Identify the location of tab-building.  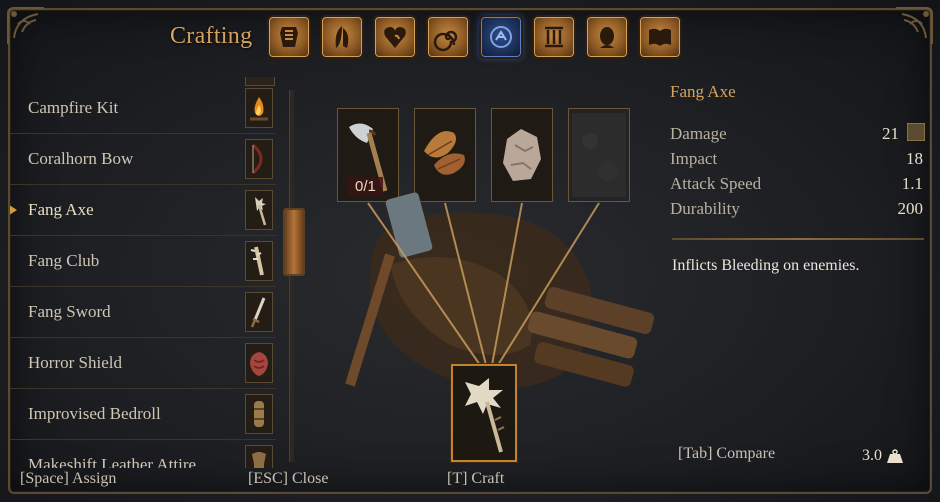
(554, 37).